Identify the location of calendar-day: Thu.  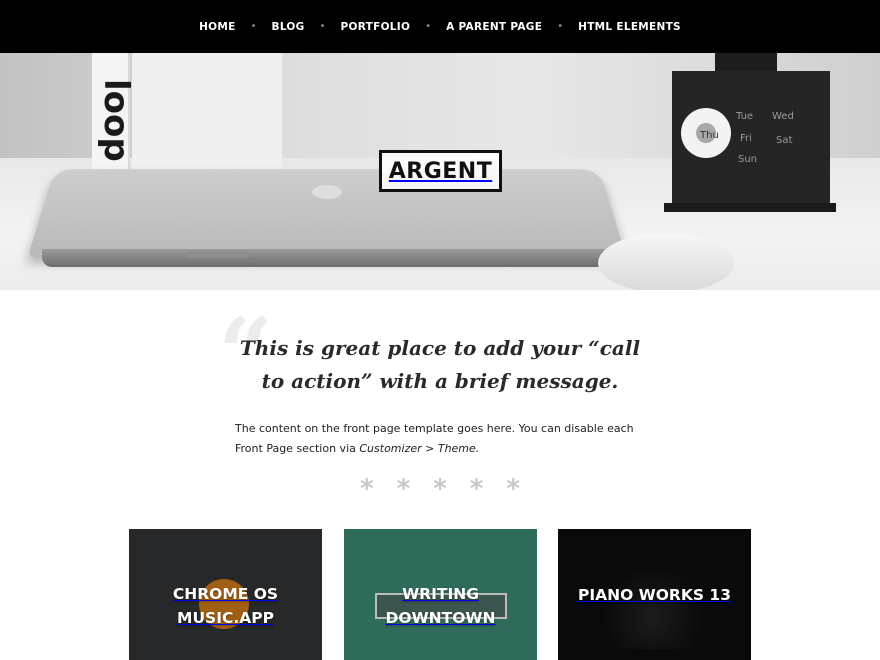
(709, 135).